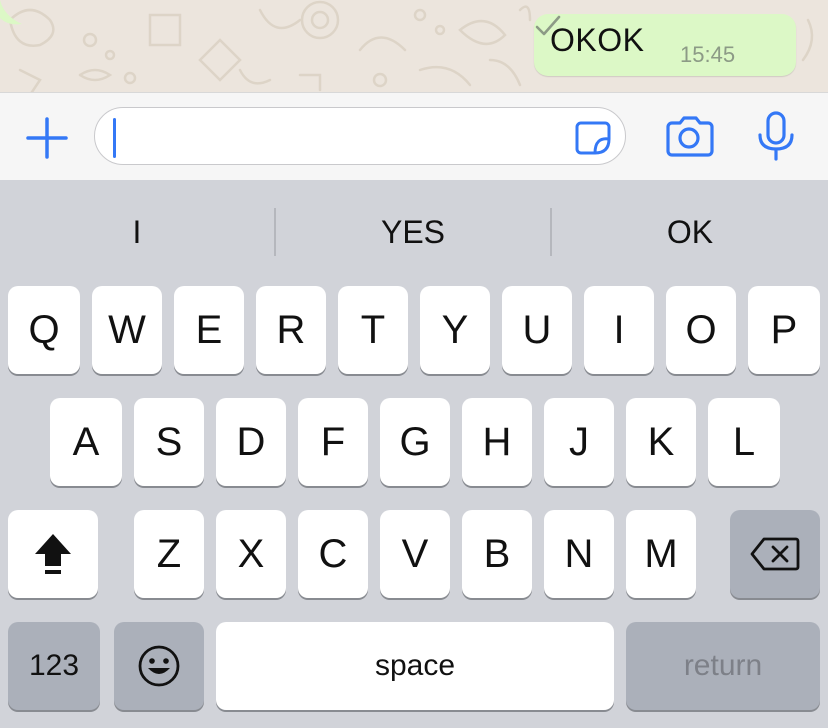  What do you see at coordinates (373, 330) in the screenshot?
I see `key-t: T` at bounding box center [373, 330].